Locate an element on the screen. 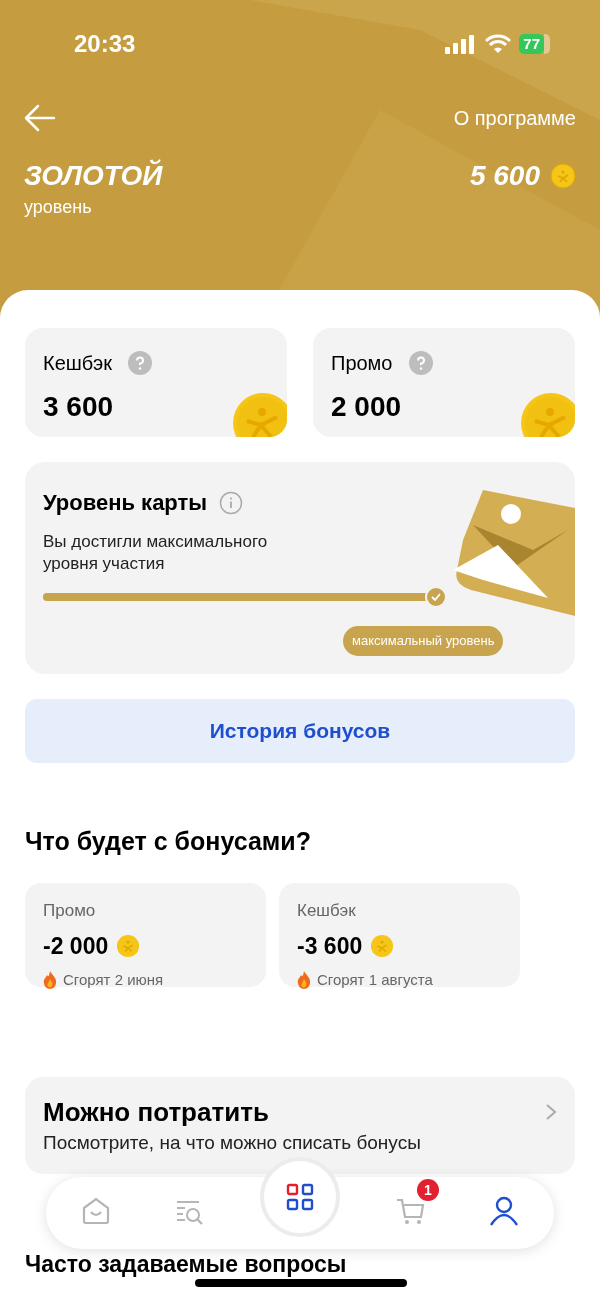 This screenshot has height=1300, width=600. check-icon is located at coordinates (436, 597).